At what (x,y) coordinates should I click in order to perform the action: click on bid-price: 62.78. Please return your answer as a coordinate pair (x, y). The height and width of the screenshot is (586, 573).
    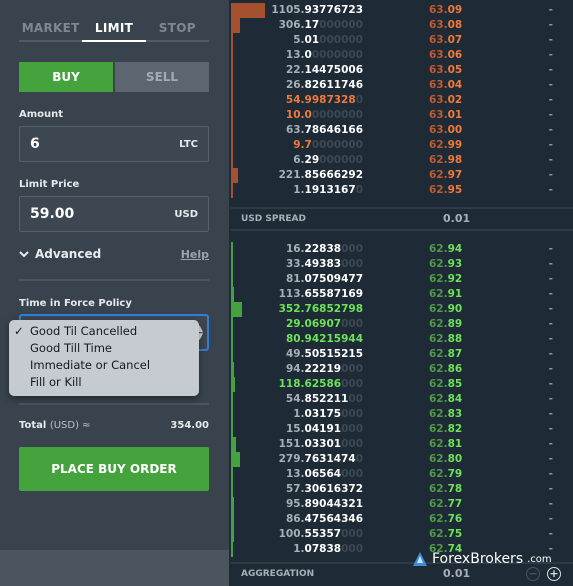
    Looking at the image, I should click on (446, 489).